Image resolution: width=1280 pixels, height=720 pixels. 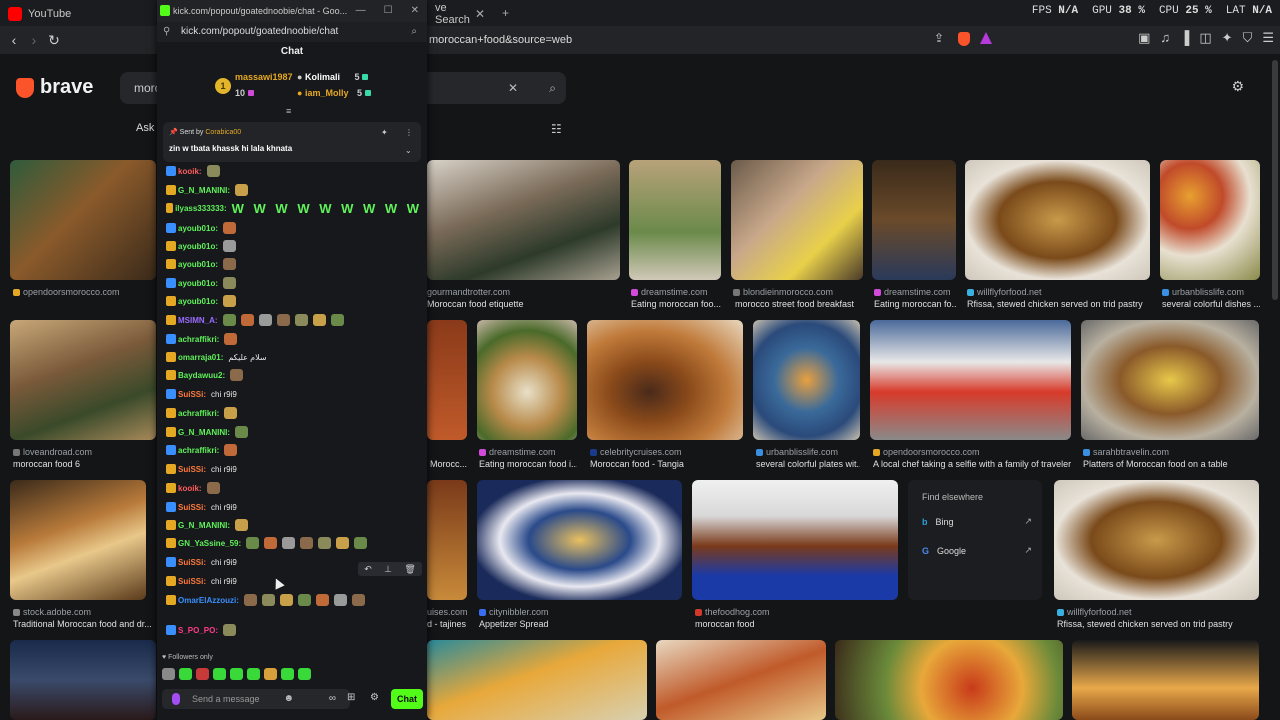 I want to click on find-google-link: G Google ↗, so click(x=977, y=550).